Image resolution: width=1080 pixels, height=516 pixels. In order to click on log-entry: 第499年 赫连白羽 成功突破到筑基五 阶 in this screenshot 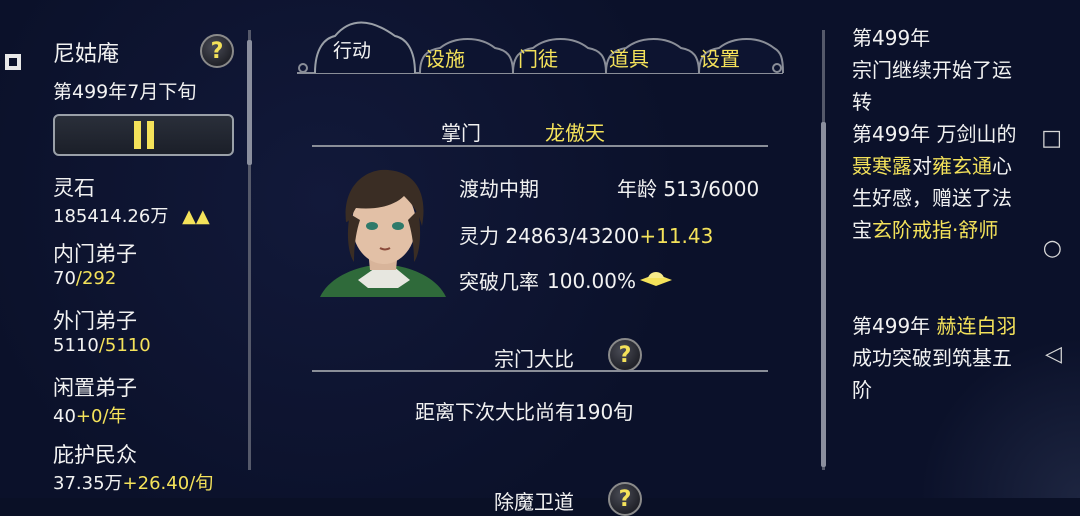, I will do `click(934, 358)`.